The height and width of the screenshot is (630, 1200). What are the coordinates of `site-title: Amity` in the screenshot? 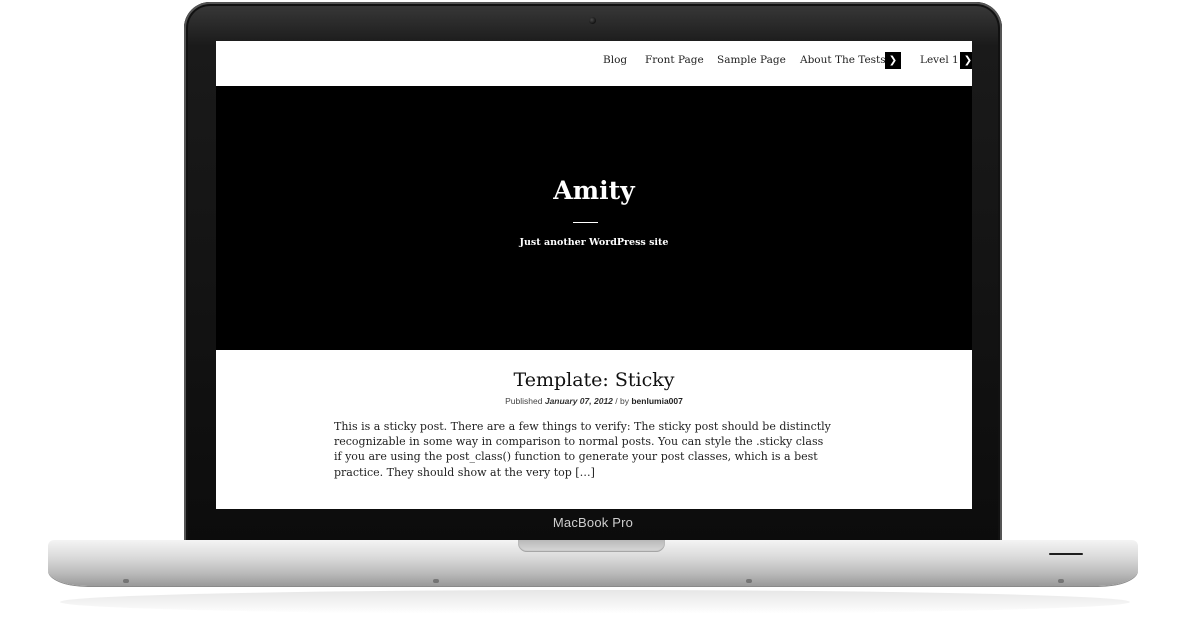 It's located at (594, 190).